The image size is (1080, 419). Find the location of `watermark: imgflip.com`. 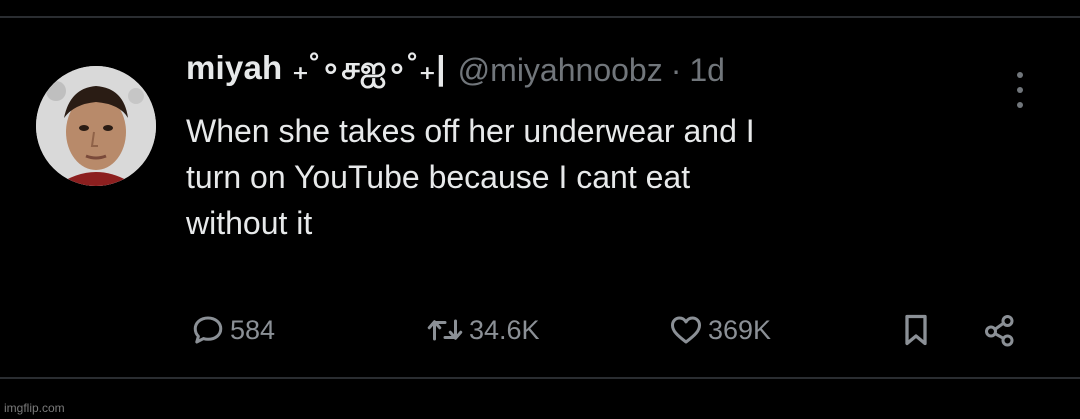

watermark: imgflip.com is located at coordinates (34, 408).